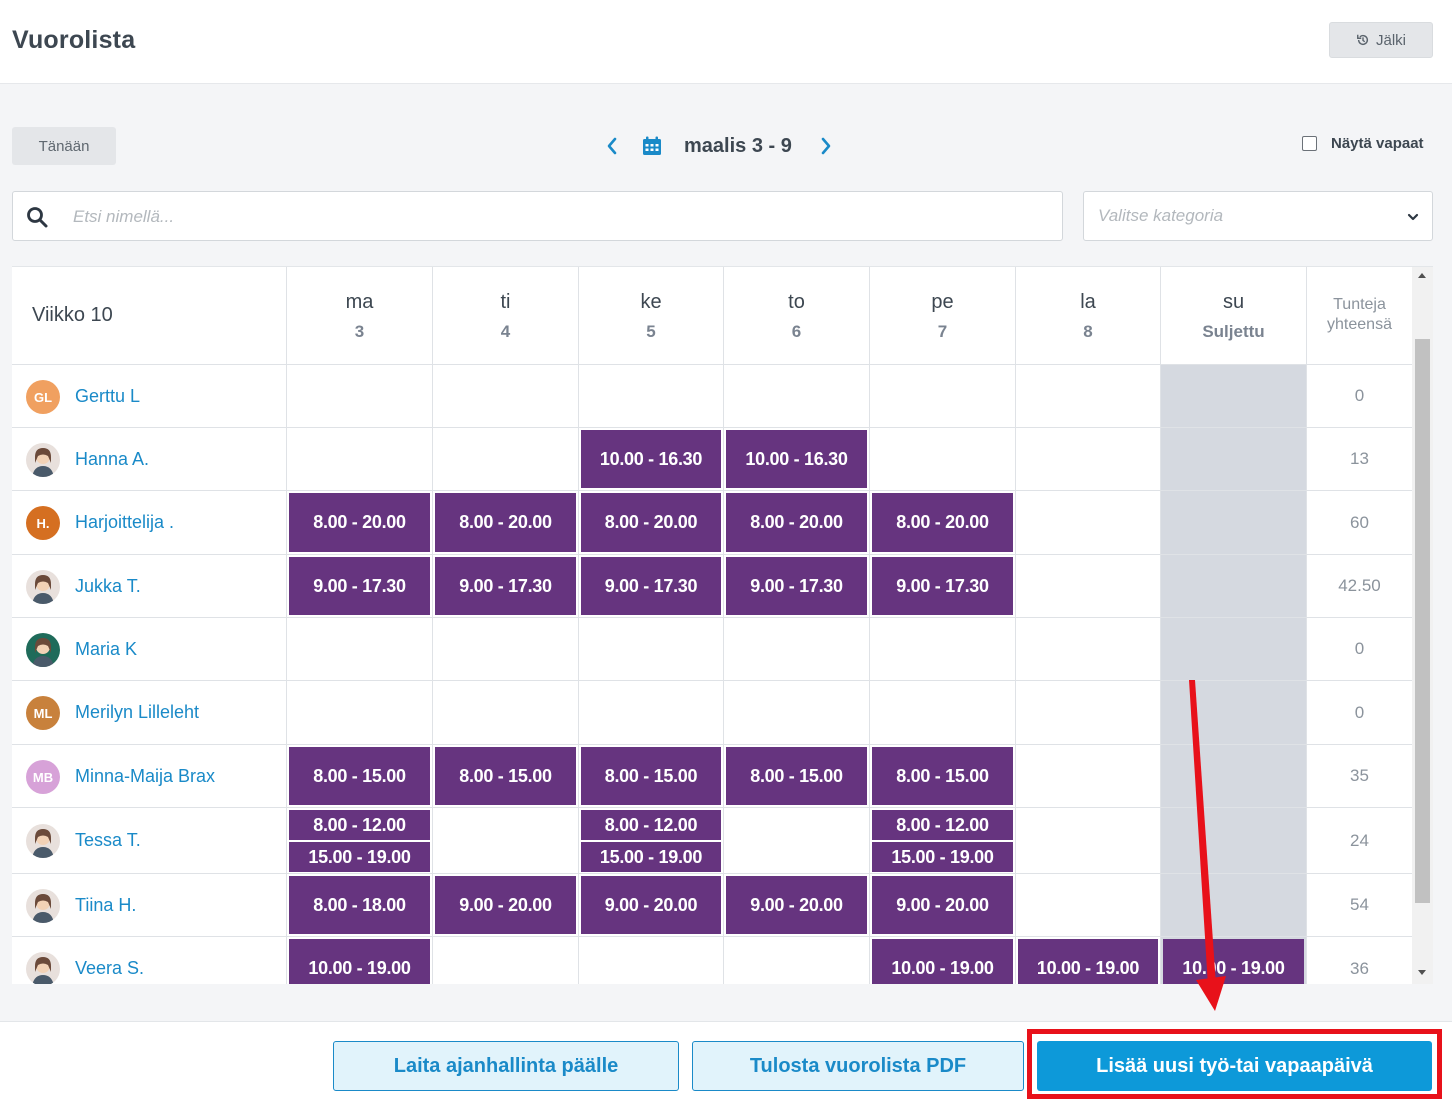  What do you see at coordinates (112, 459) in the screenshot?
I see `employee-name-link: Hanna A.` at bounding box center [112, 459].